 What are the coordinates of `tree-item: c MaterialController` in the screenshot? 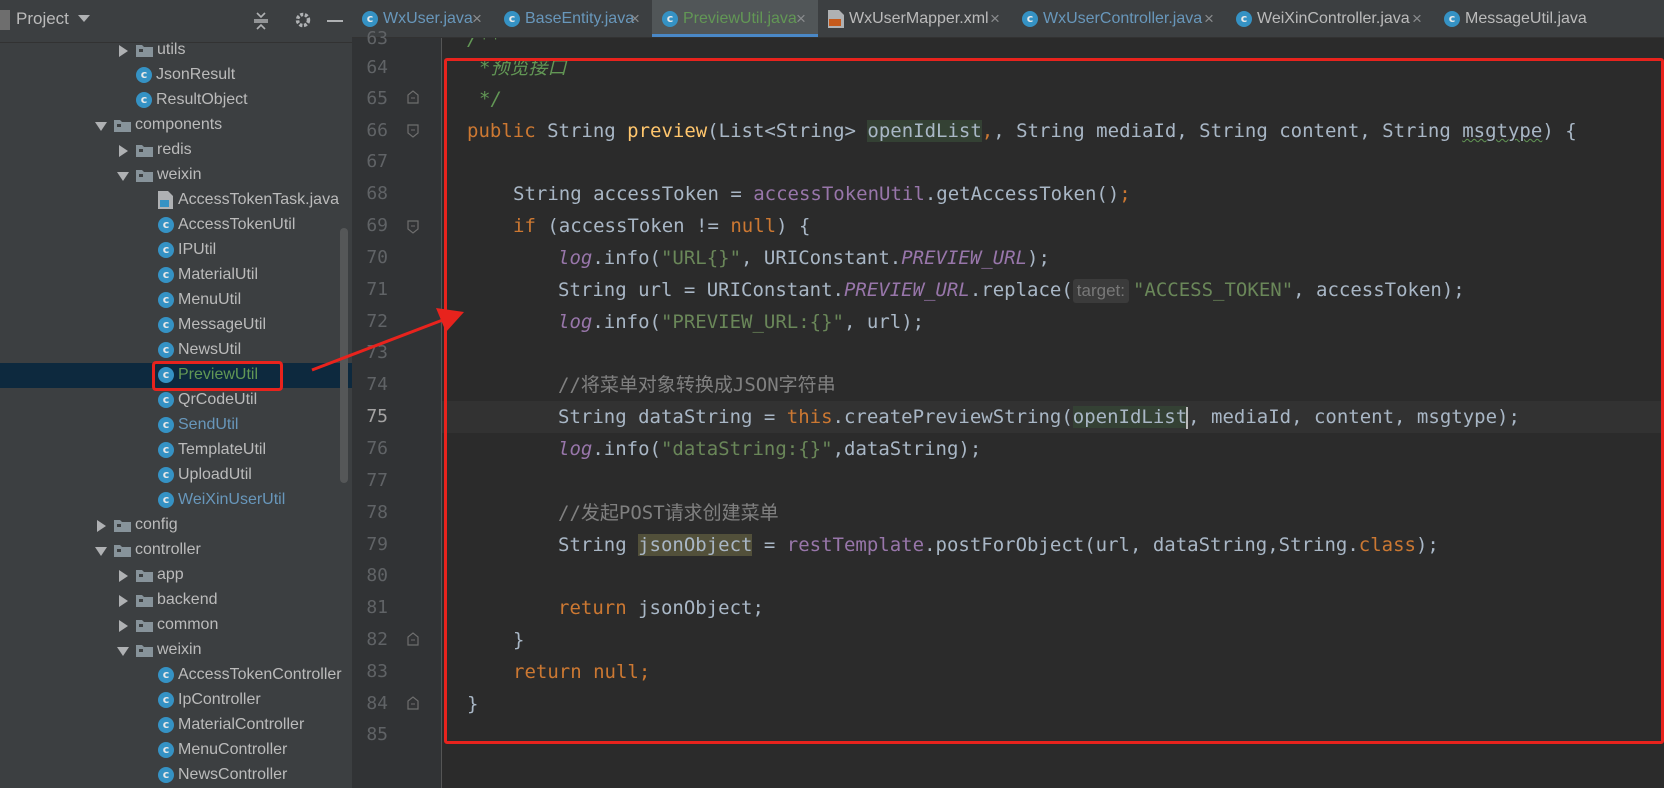 It's located at (176, 725).